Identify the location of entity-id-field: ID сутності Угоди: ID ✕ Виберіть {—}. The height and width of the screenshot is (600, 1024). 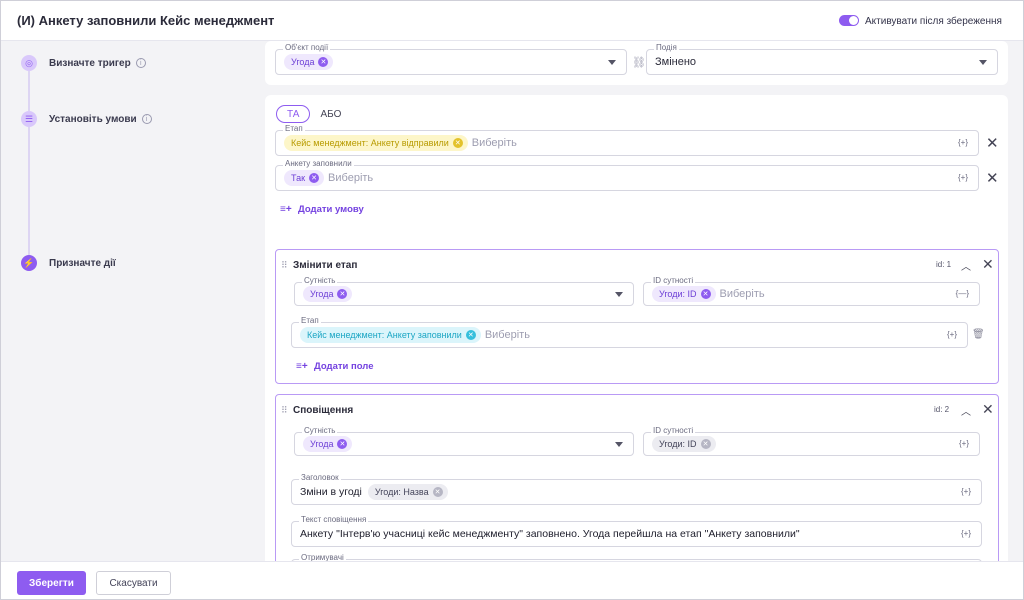
(811, 291).